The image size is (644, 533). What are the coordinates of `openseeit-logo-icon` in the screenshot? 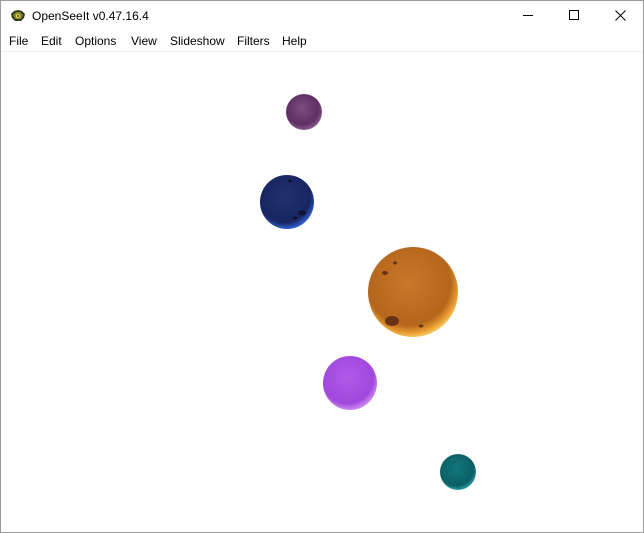 It's located at (18, 16).